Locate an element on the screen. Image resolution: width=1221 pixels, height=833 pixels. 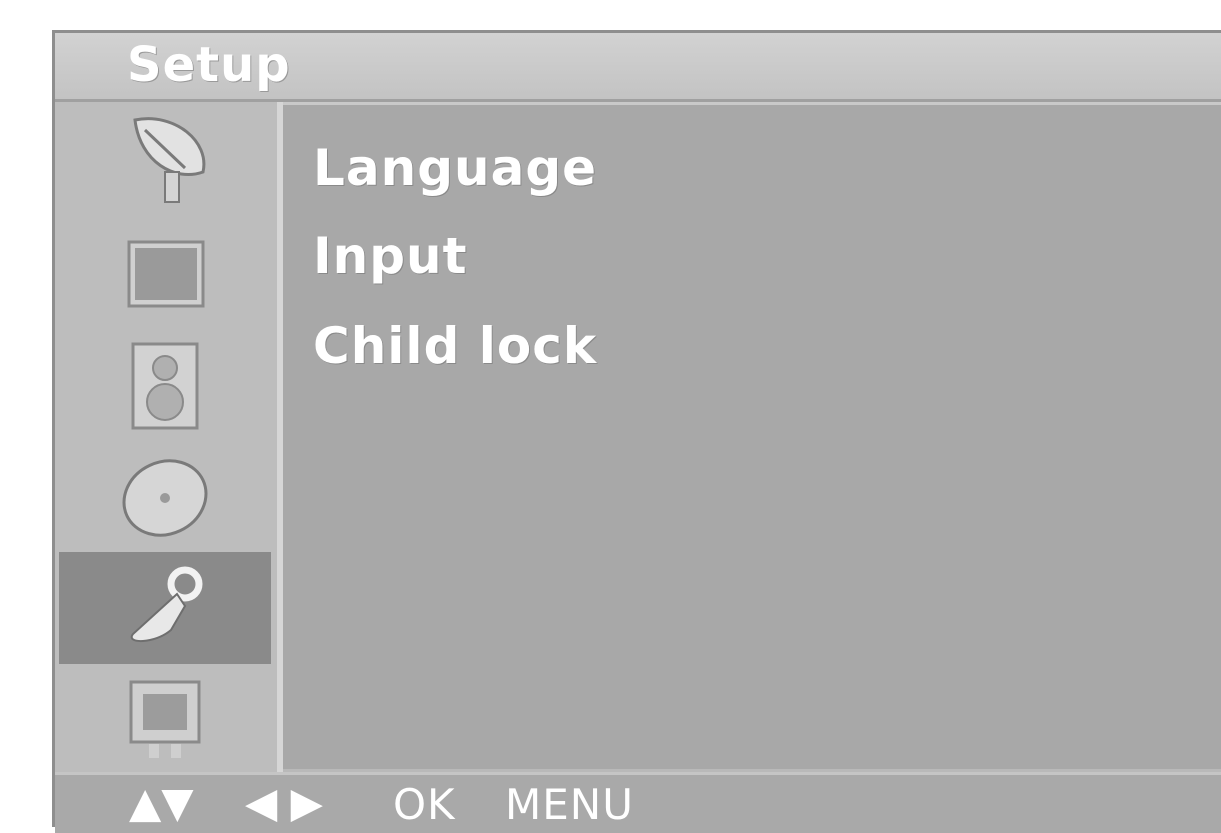
speaker-icon is located at coordinates (165, 386).